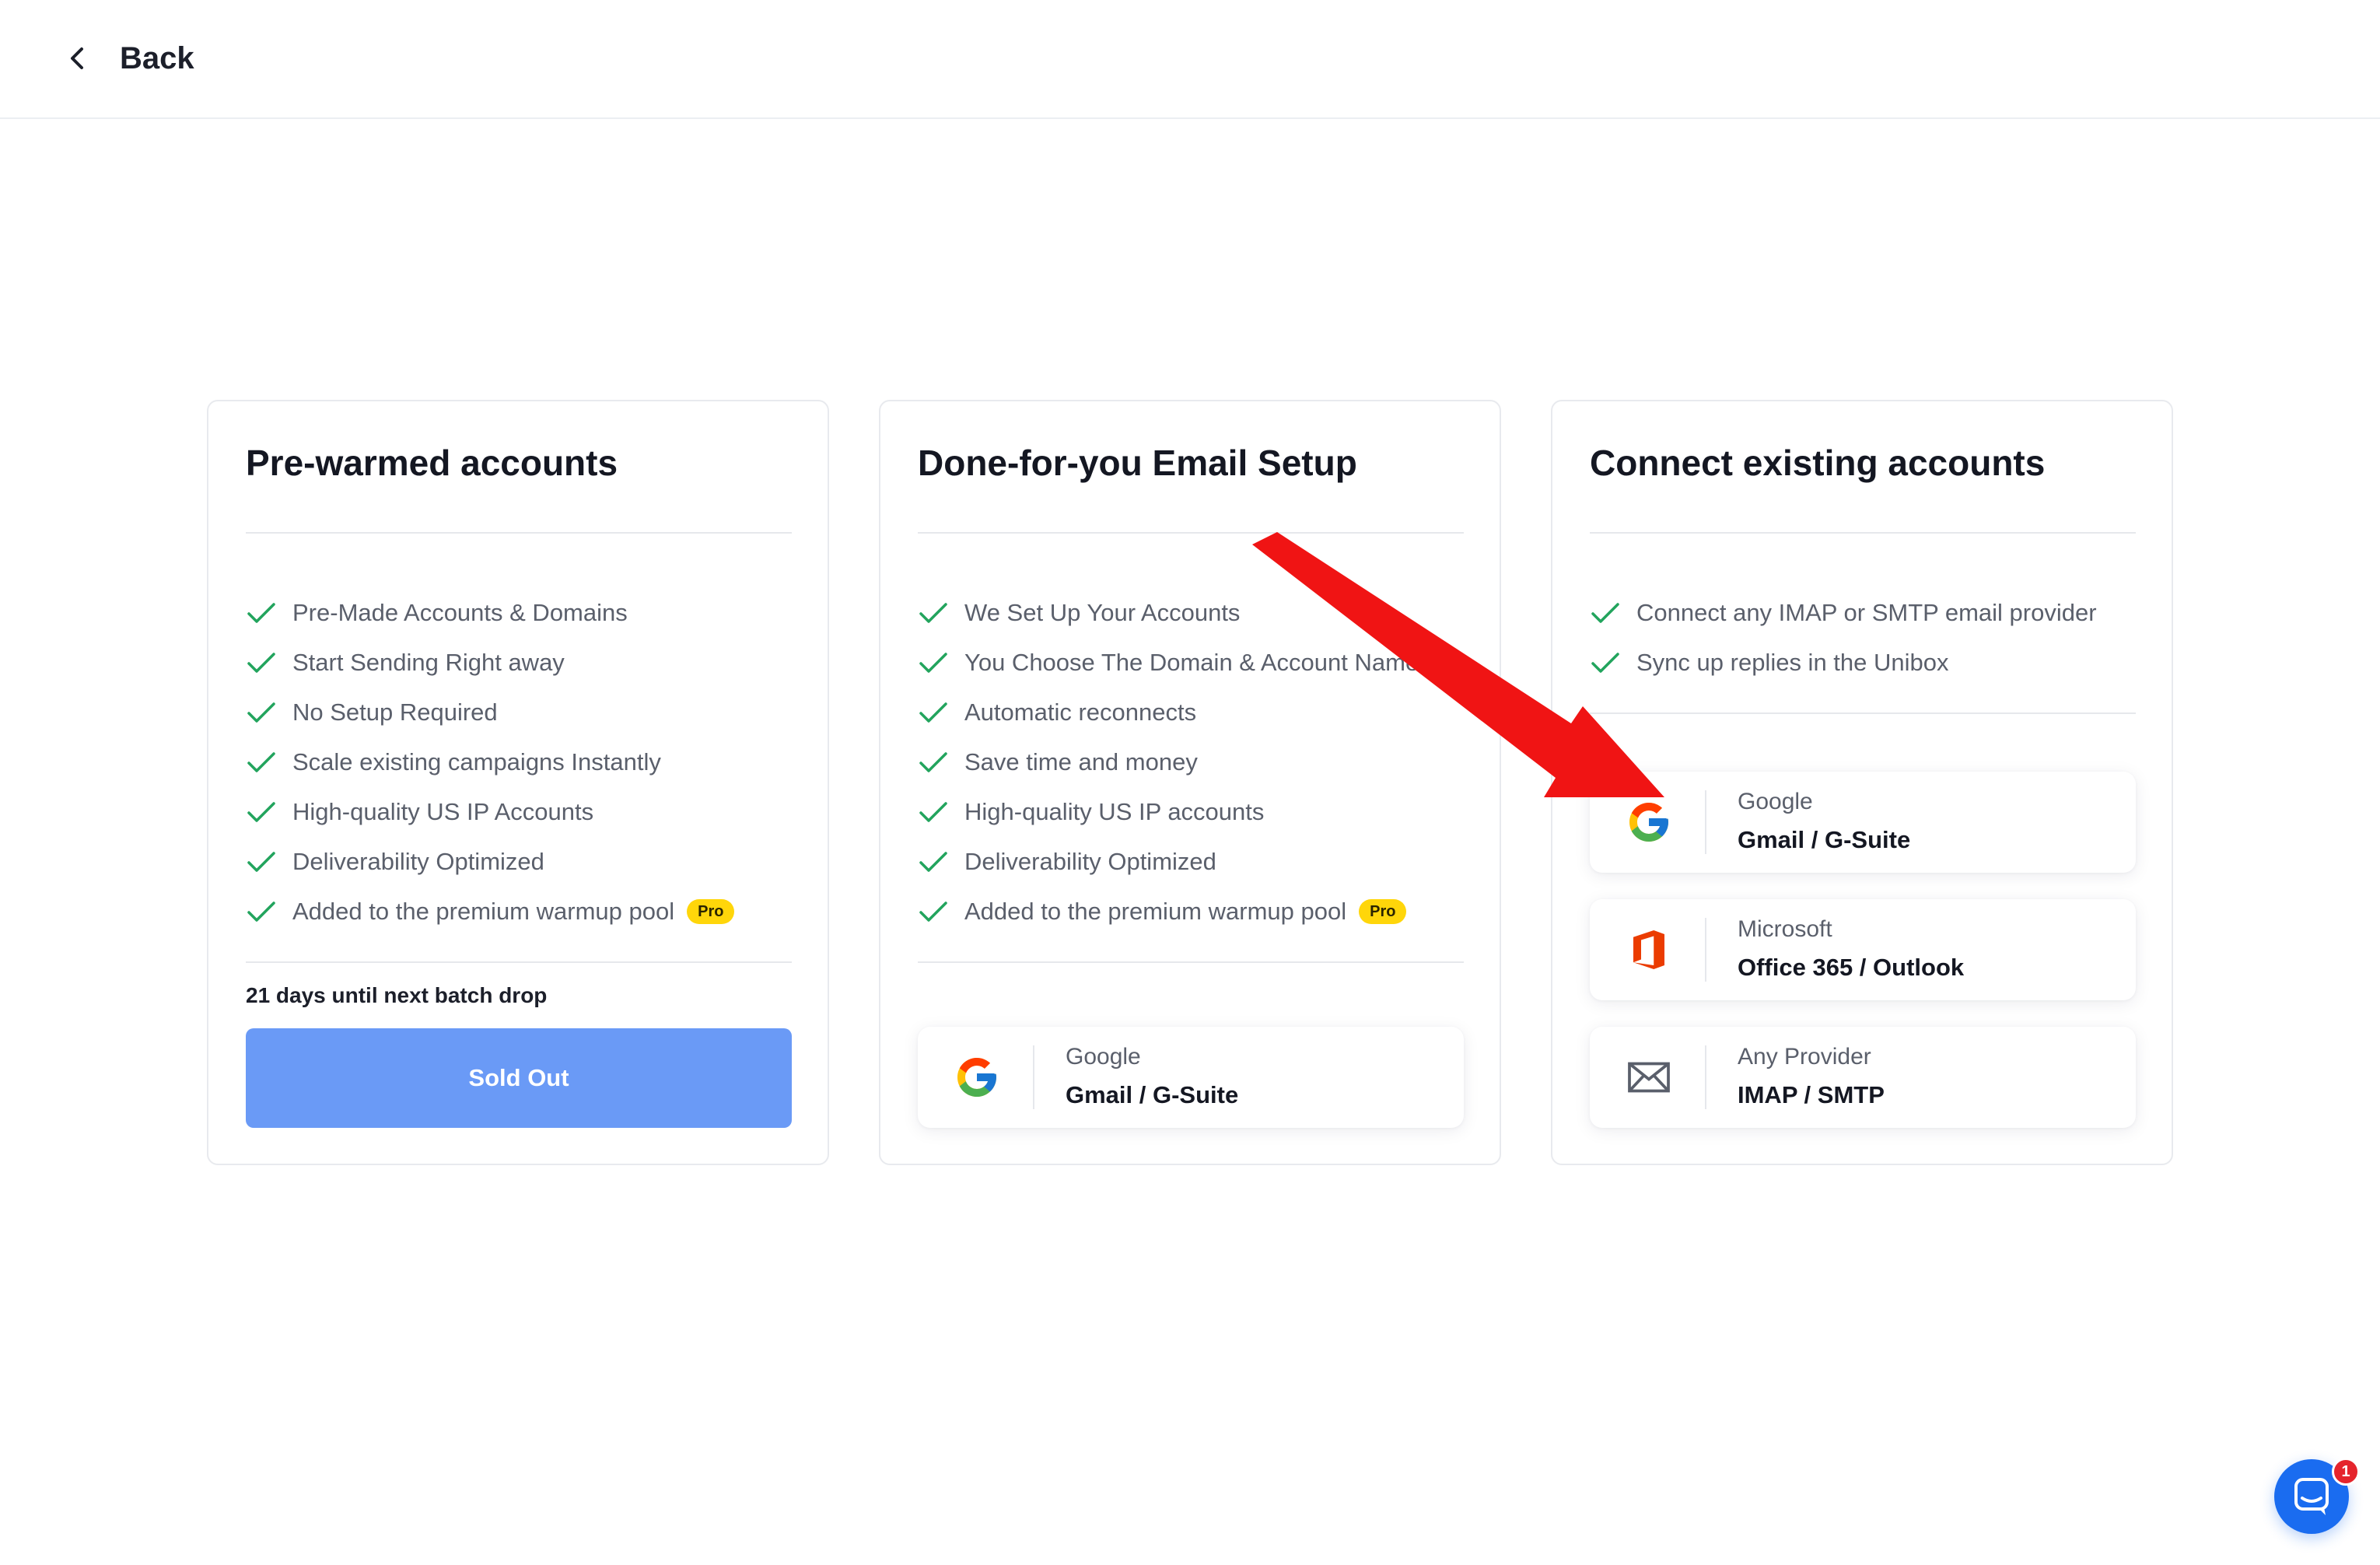 The image size is (2380, 1565). What do you see at coordinates (460, 612) in the screenshot?
I see `feature-label: Pre-Made Accounts & Domains` at bounding box center [460, 612].